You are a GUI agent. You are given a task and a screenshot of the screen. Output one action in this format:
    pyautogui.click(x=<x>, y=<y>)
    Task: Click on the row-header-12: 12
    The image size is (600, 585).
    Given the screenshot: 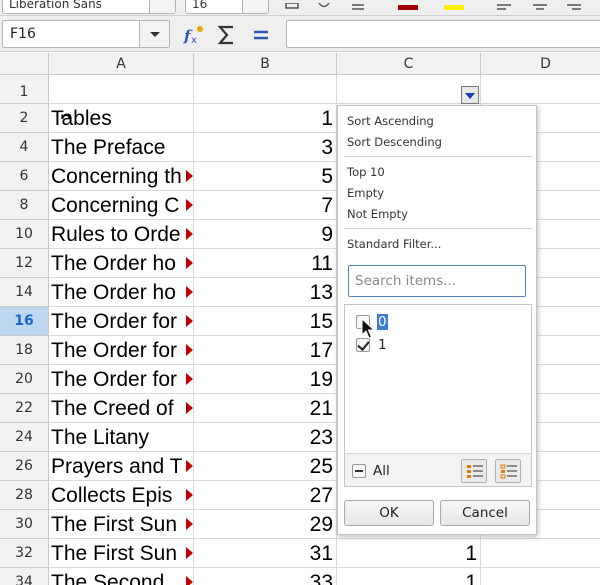 What is the action you would take?
    pyautogui.click(x=24, y=263)
    